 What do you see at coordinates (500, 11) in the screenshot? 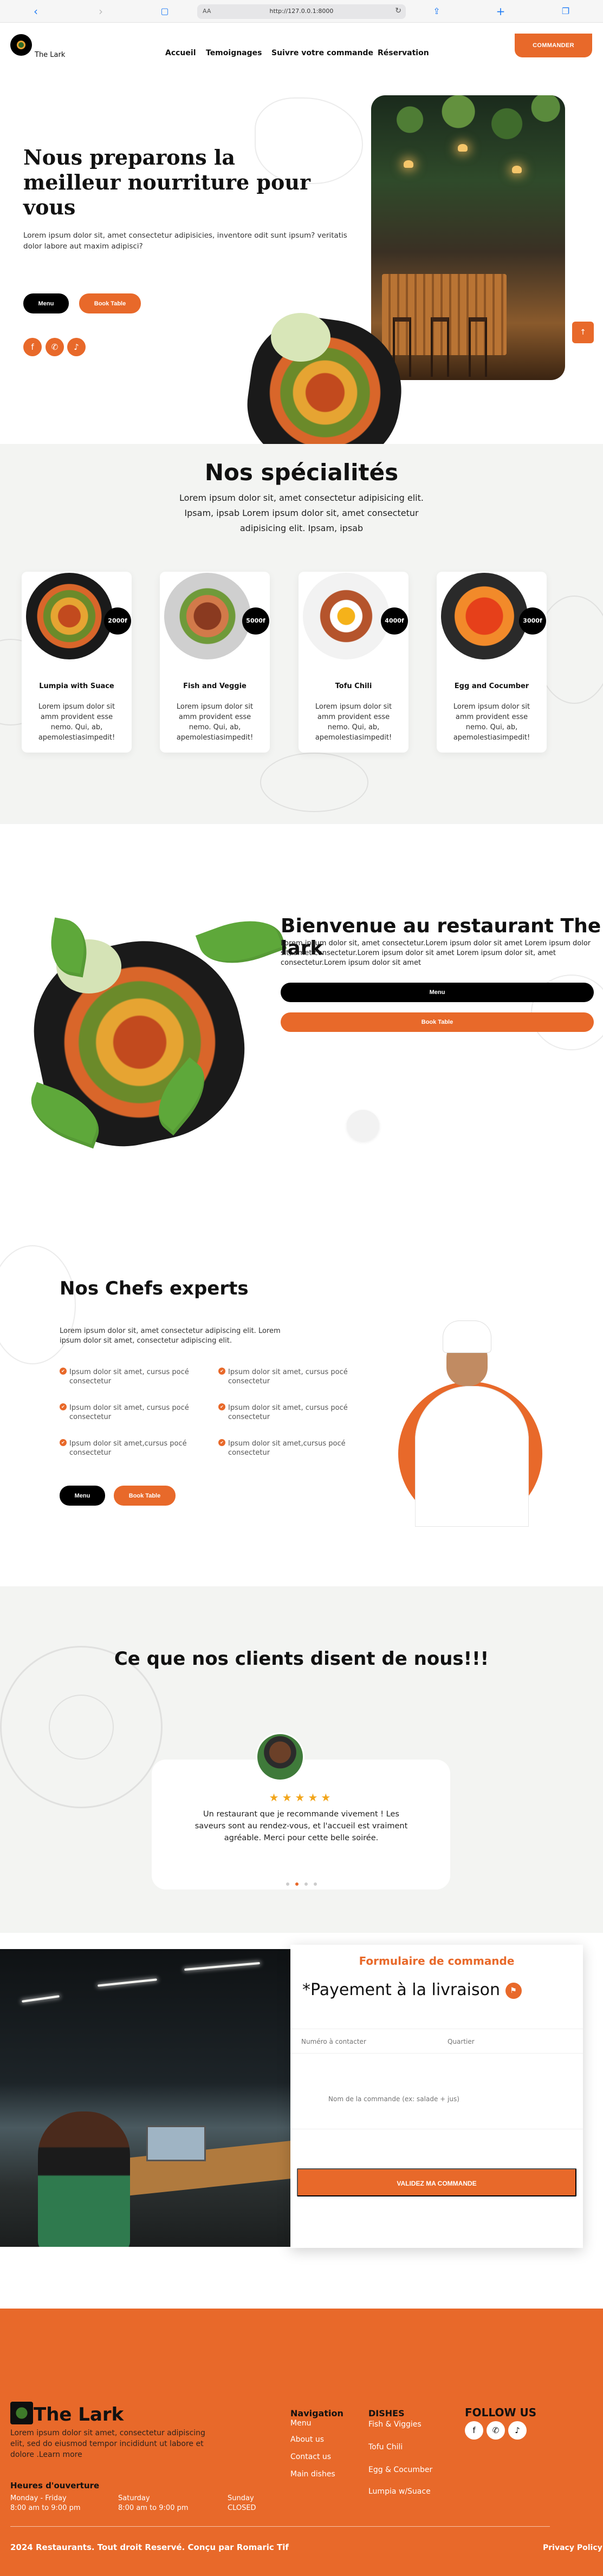
I see `new-tab-icon: +` at bounding box center [500, 11].